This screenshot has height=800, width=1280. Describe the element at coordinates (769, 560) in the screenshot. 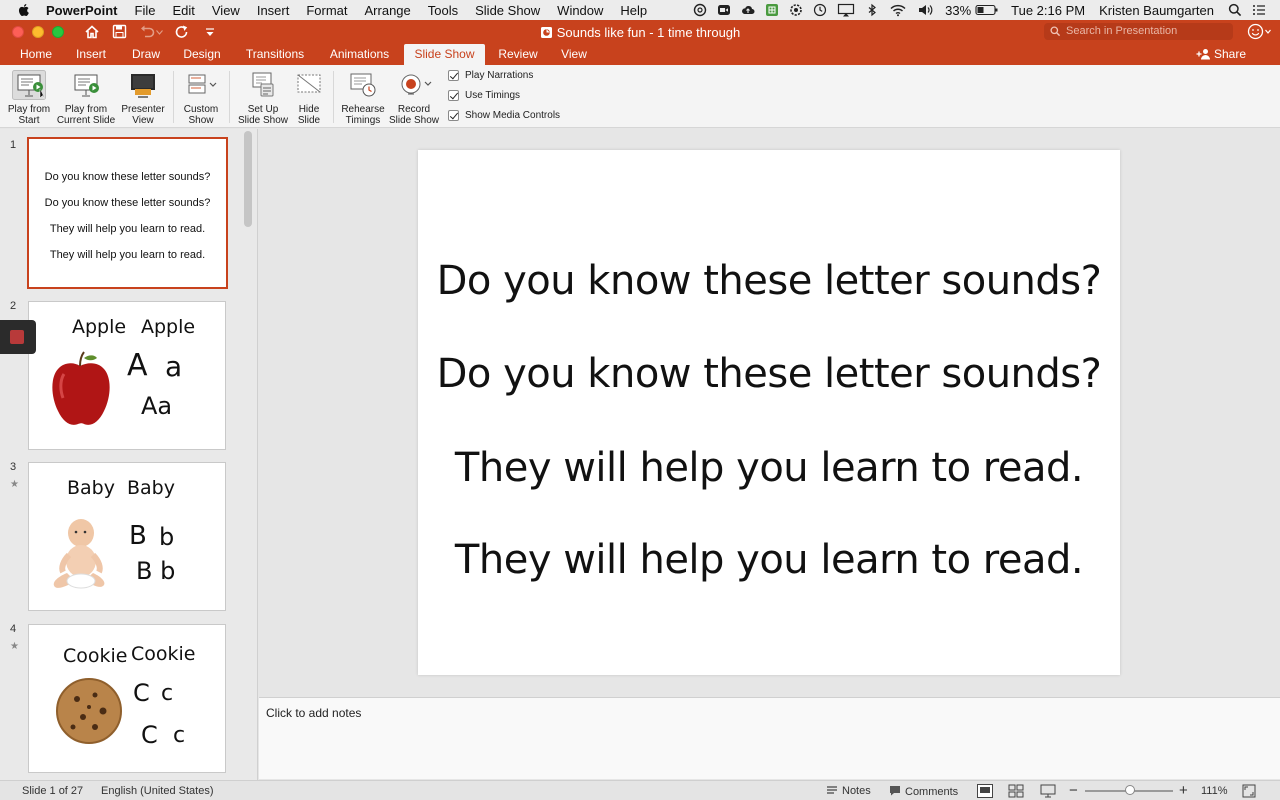

I see `slide-text-line-4: They will help you learn to read.` at that location.